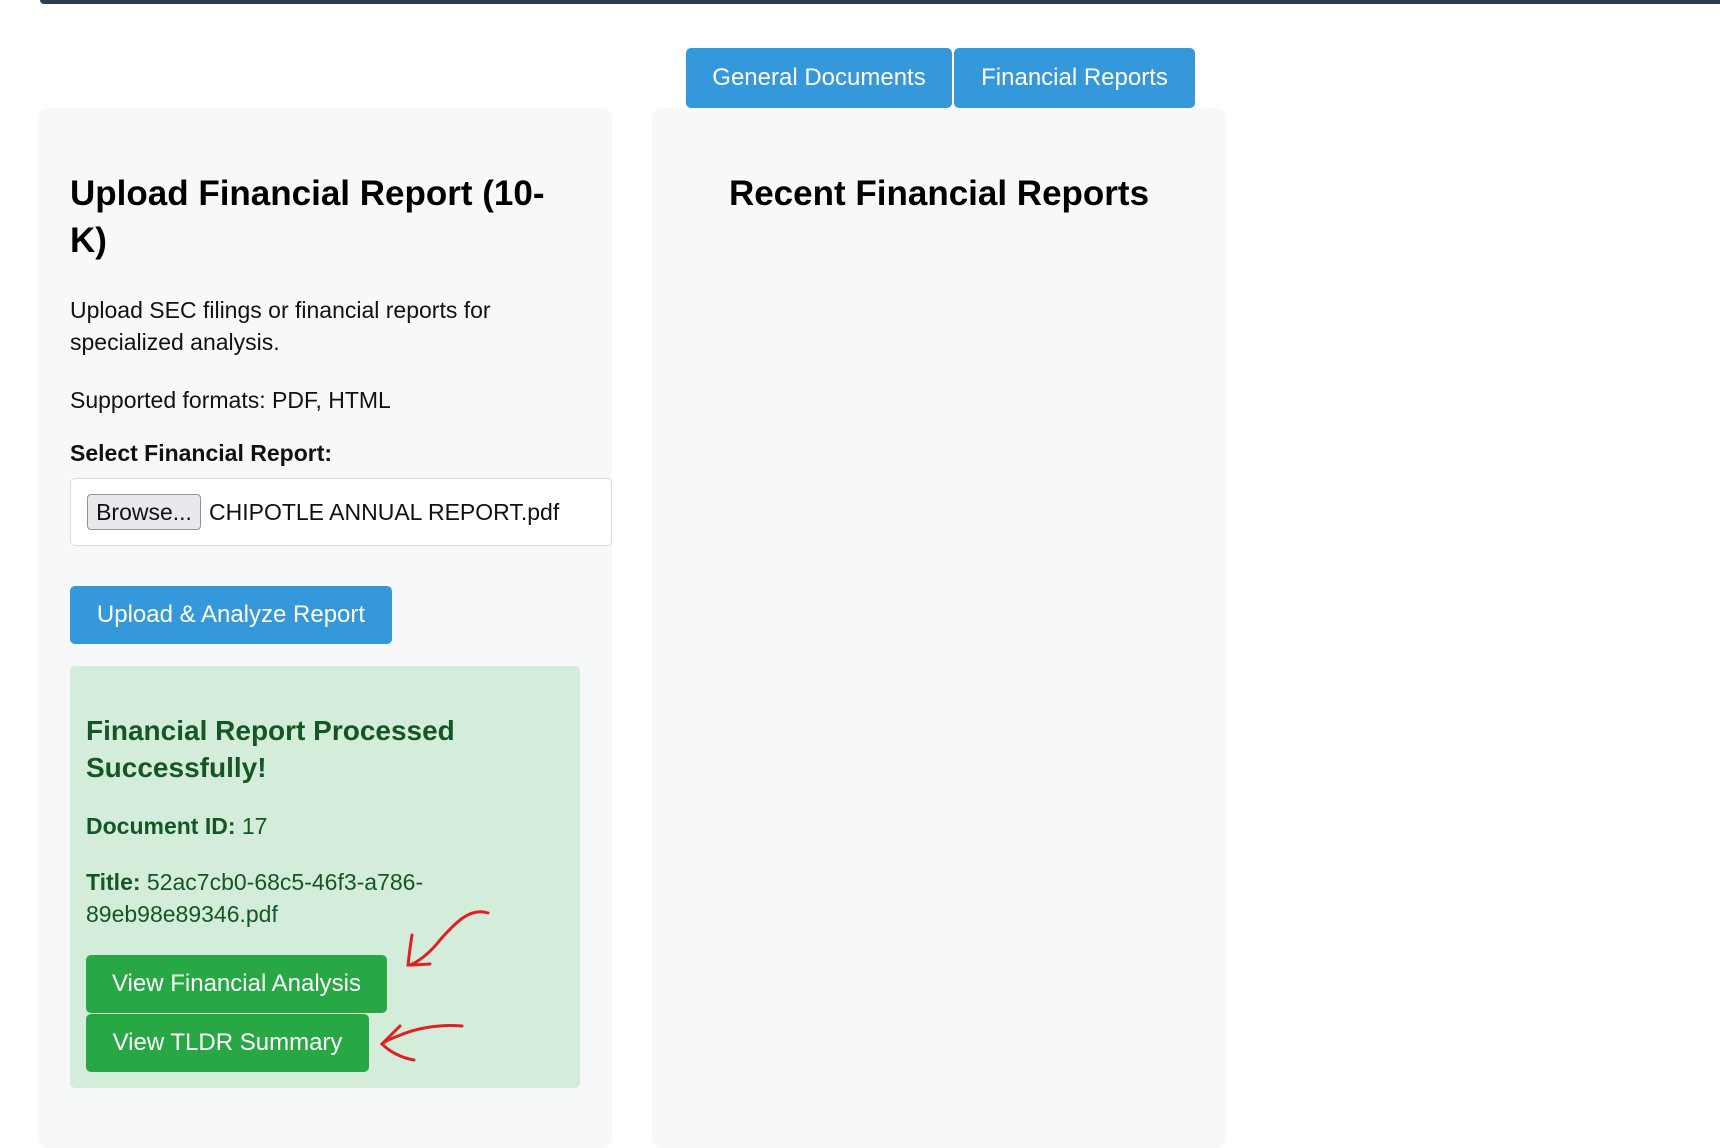 The width and height of the screenshot is (1720, 1148). Describe the element at coordinates (201, 453) in the screenshot. I see `select-report-label: Select Financial Report:` at that location.